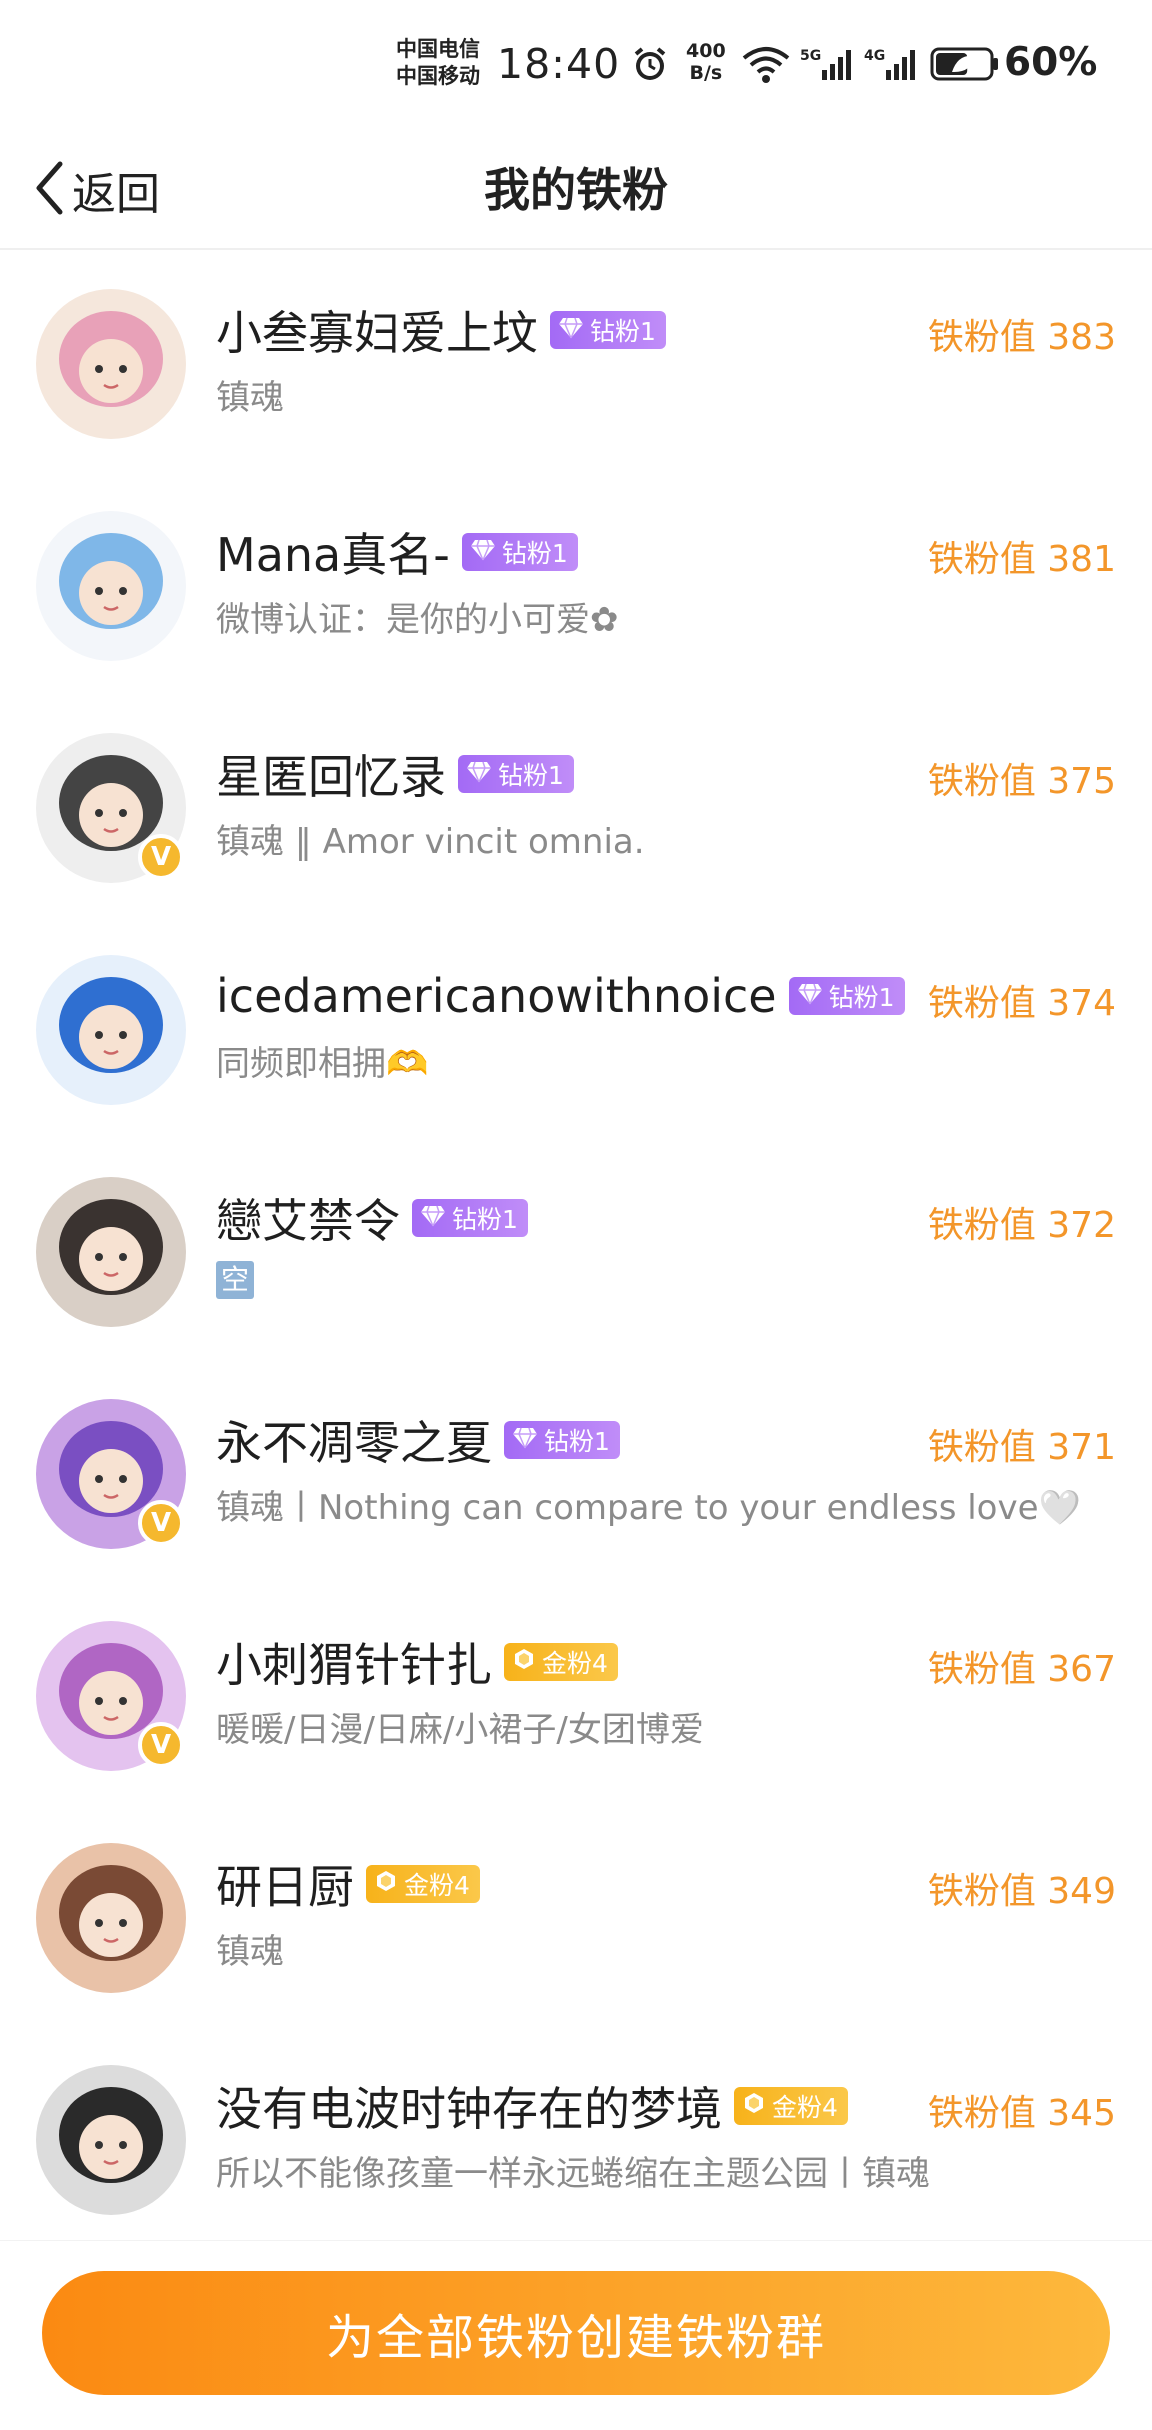 The width and height of the screenshot is (1152, 2430). What do you see at coordinates (308, 1218) in the screenshot?
I see `fan-name: 戀艾禁令` at bounding box center [308, 1218].